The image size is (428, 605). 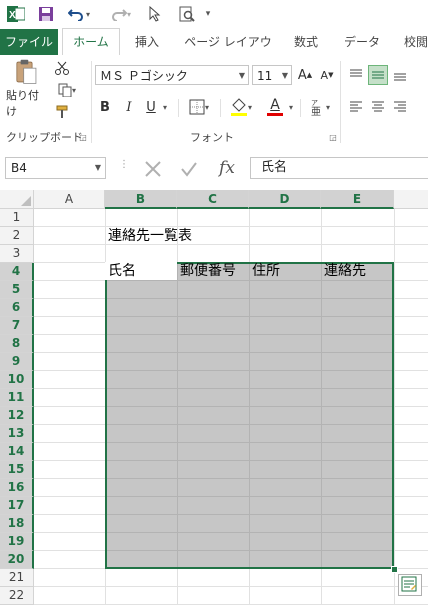 I want to click on row-header-4: 4, so click(x=17, y=272).